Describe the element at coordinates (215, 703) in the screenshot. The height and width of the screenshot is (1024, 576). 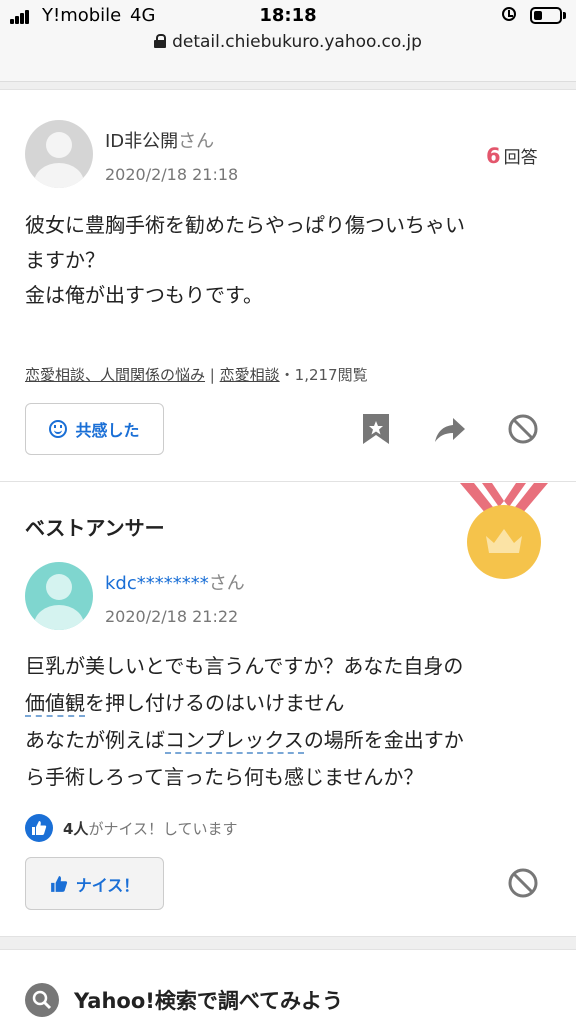
I see `answer-line-text: を押し付けるのはいけません` at that location.